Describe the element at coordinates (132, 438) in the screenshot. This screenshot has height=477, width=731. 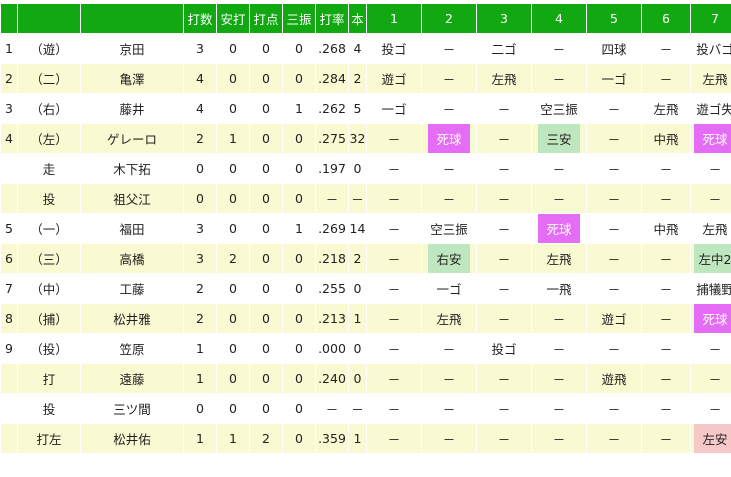
I see `player-name-cell: 松井佑` at that location.